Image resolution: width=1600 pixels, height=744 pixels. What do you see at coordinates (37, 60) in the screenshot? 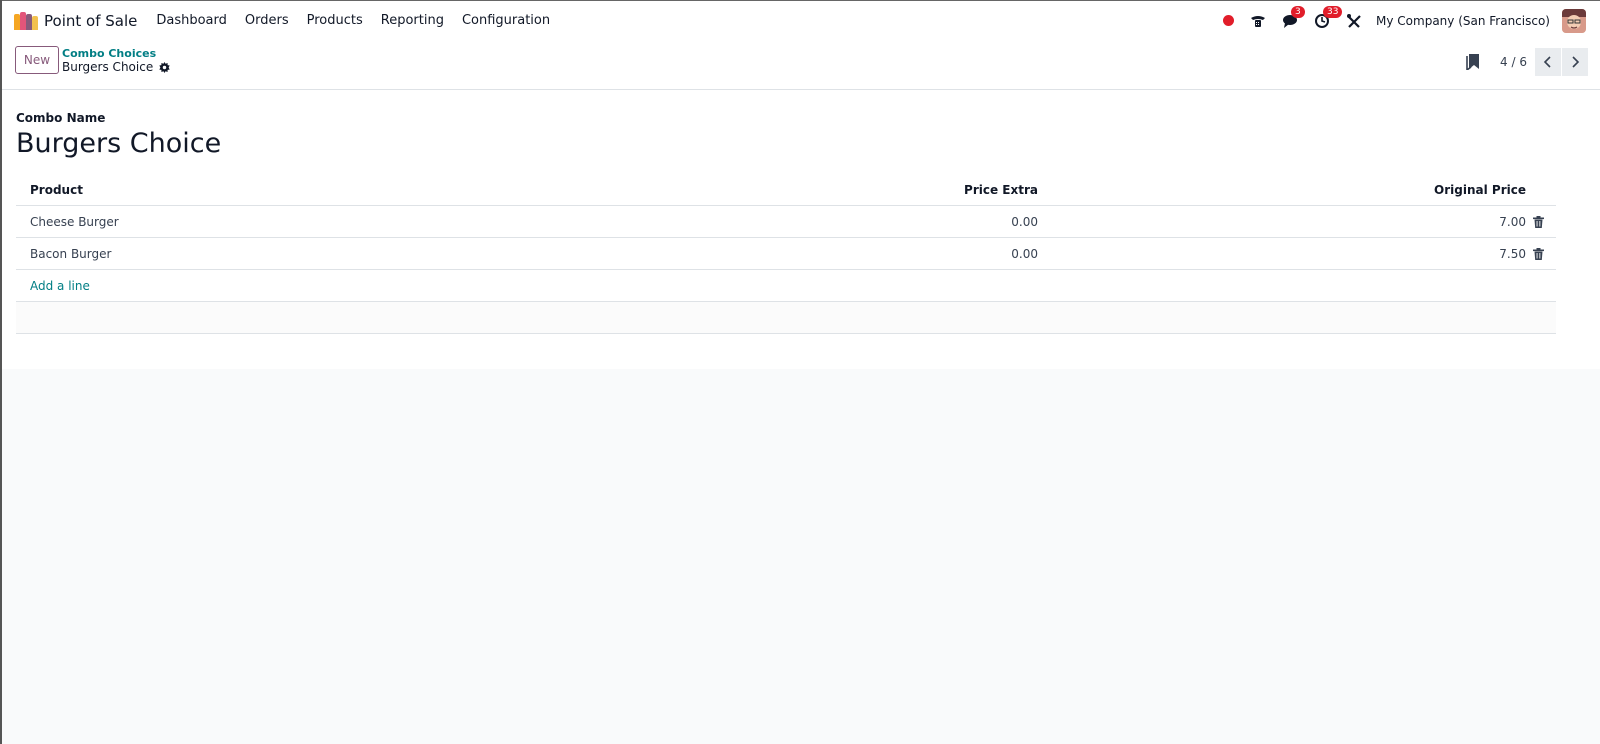
I see `new-button: New` at bounding box center [37, 60].